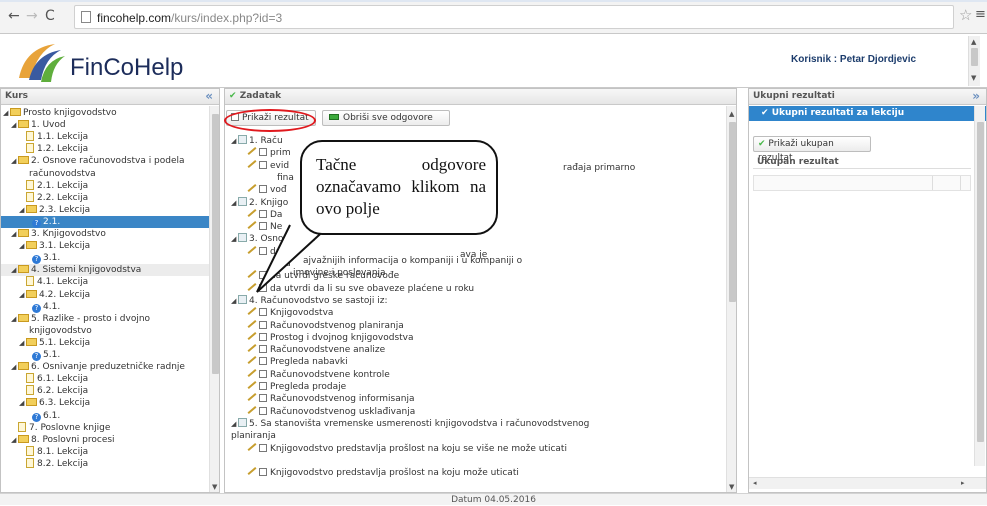 The image size is (987, 506). Describe the element at coordinates (105, 174) in the screenshot. I see `tree-item: računovodstva` at that location.